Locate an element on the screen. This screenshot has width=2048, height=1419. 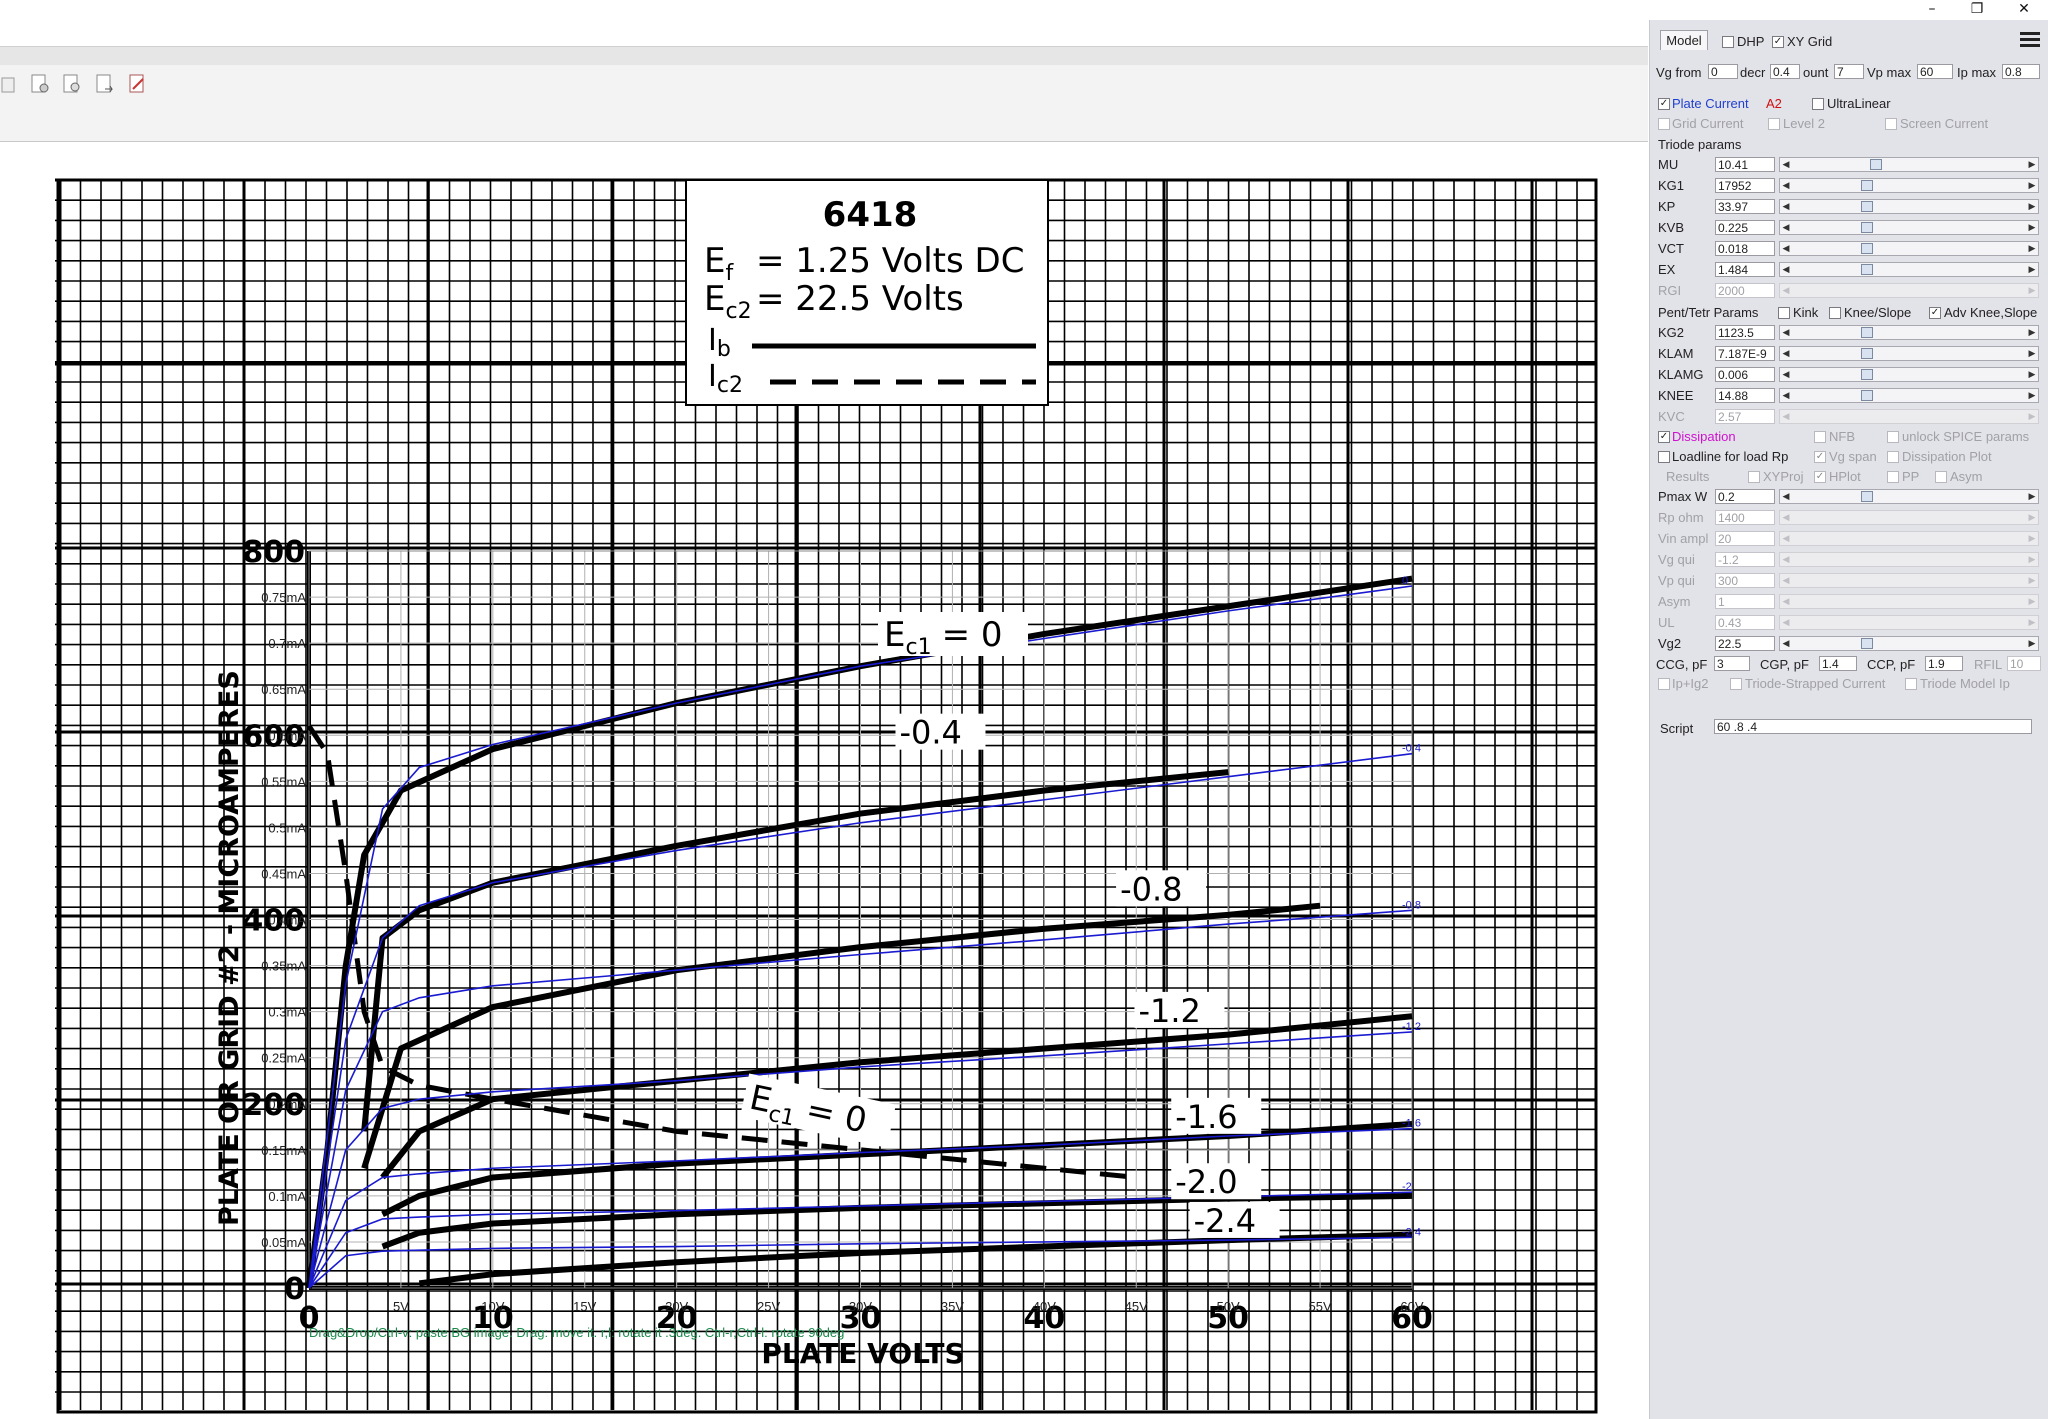
xy-grid-checkbox: ✓ is located at coordinates (1778, 42).